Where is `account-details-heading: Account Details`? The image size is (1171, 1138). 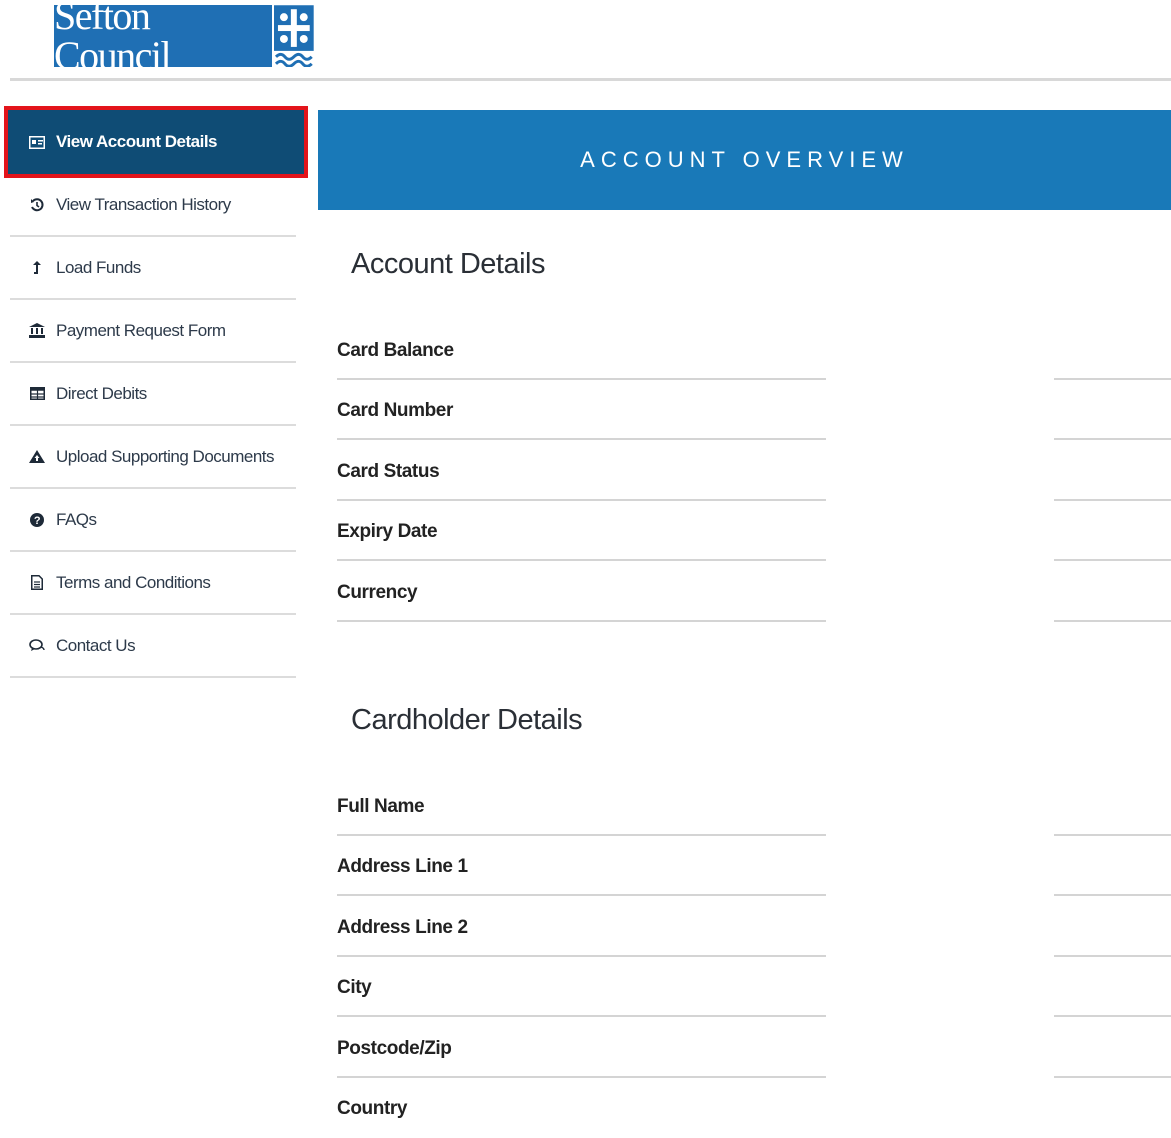 account-details-heading: Account Details is located at coordinates (448, 264).